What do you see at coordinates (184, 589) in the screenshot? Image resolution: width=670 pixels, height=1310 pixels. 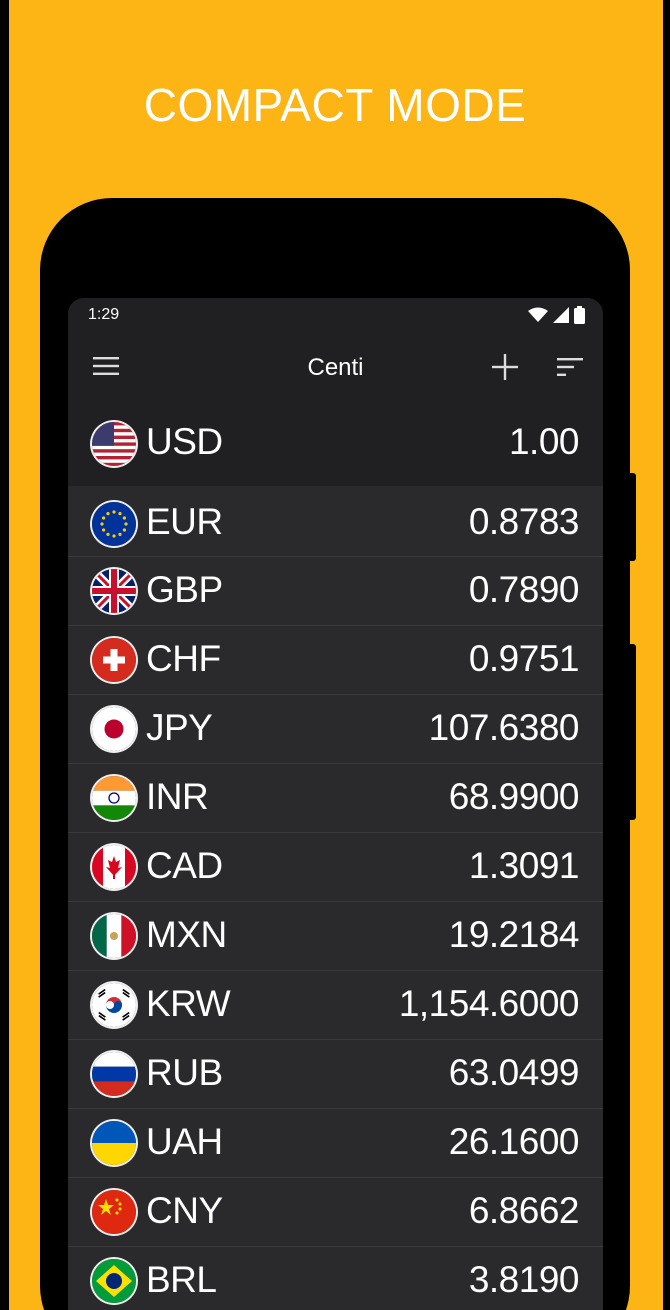 I see `currency-code: GBP` at bounding box center [184, 589].